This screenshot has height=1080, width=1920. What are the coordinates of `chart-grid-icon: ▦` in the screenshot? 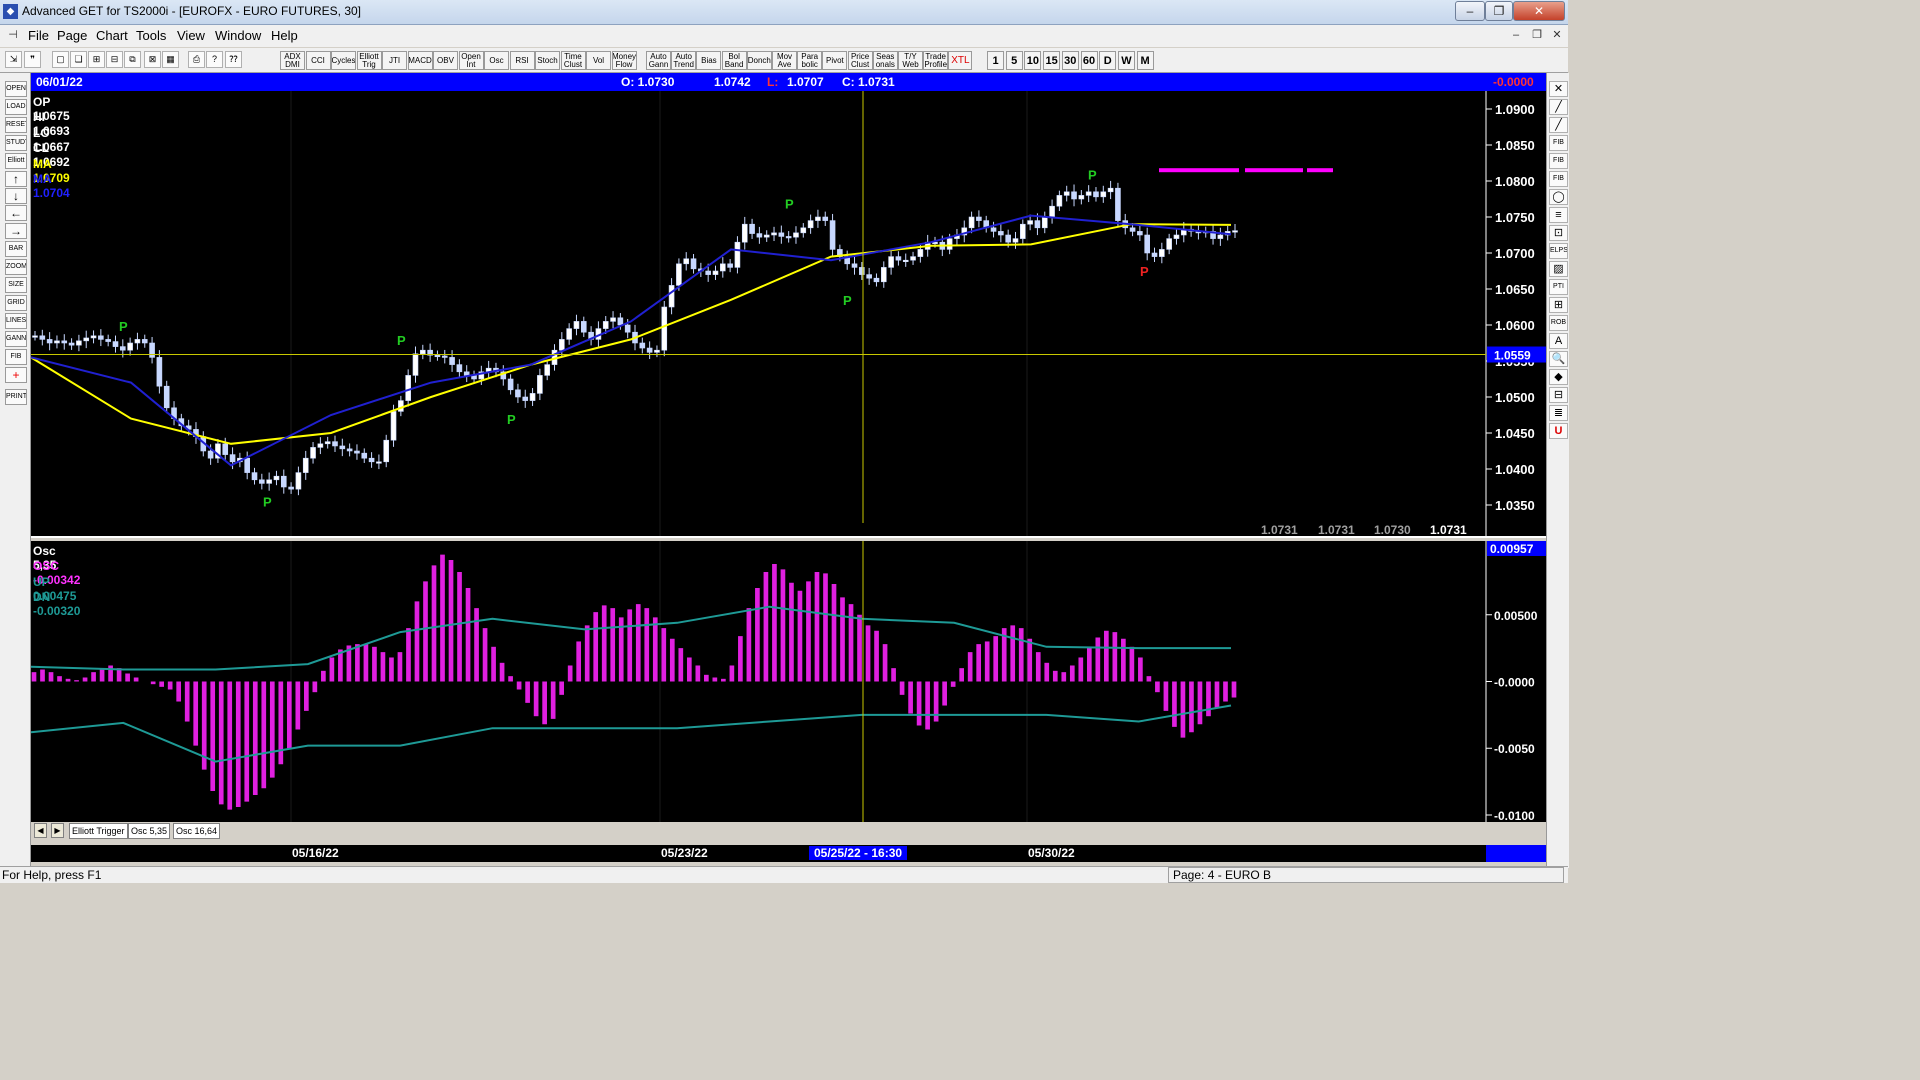 It's located at (170, 59).